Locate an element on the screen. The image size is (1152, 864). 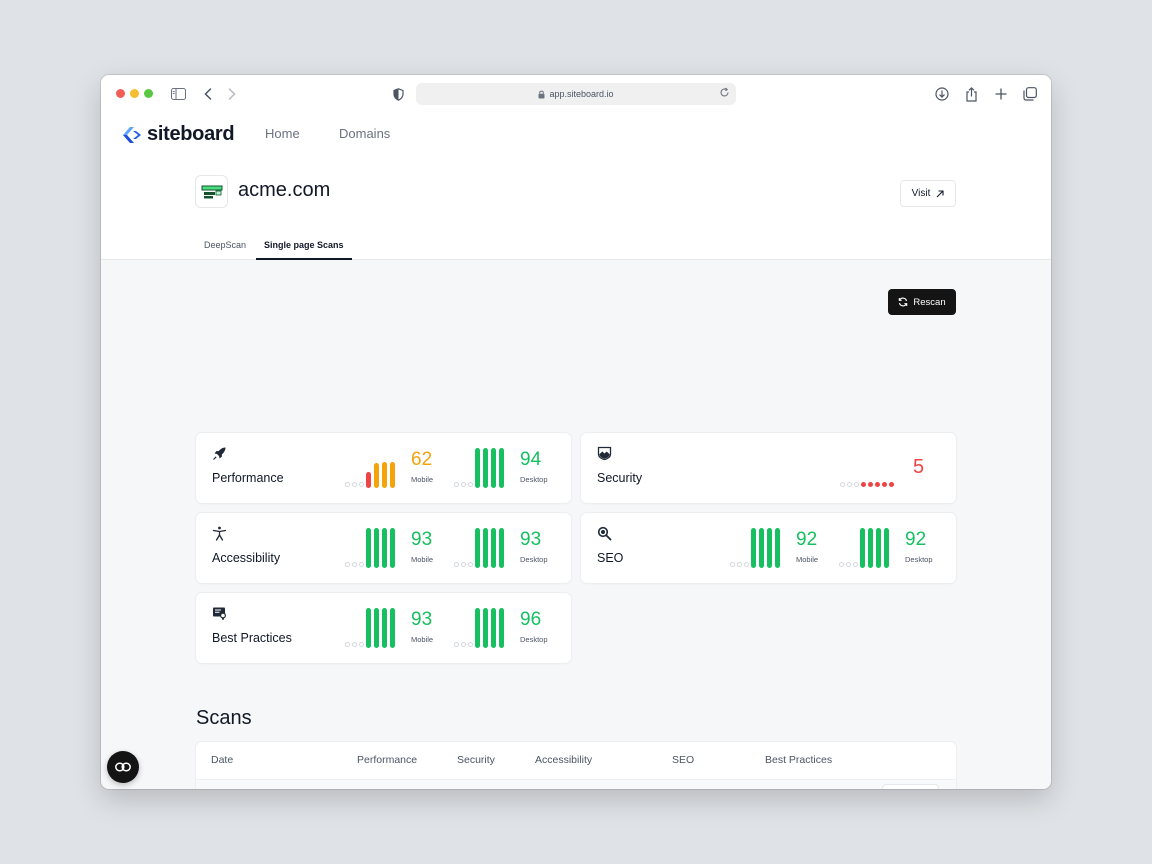
magnifier-icon is located at coordinates (604, 533).